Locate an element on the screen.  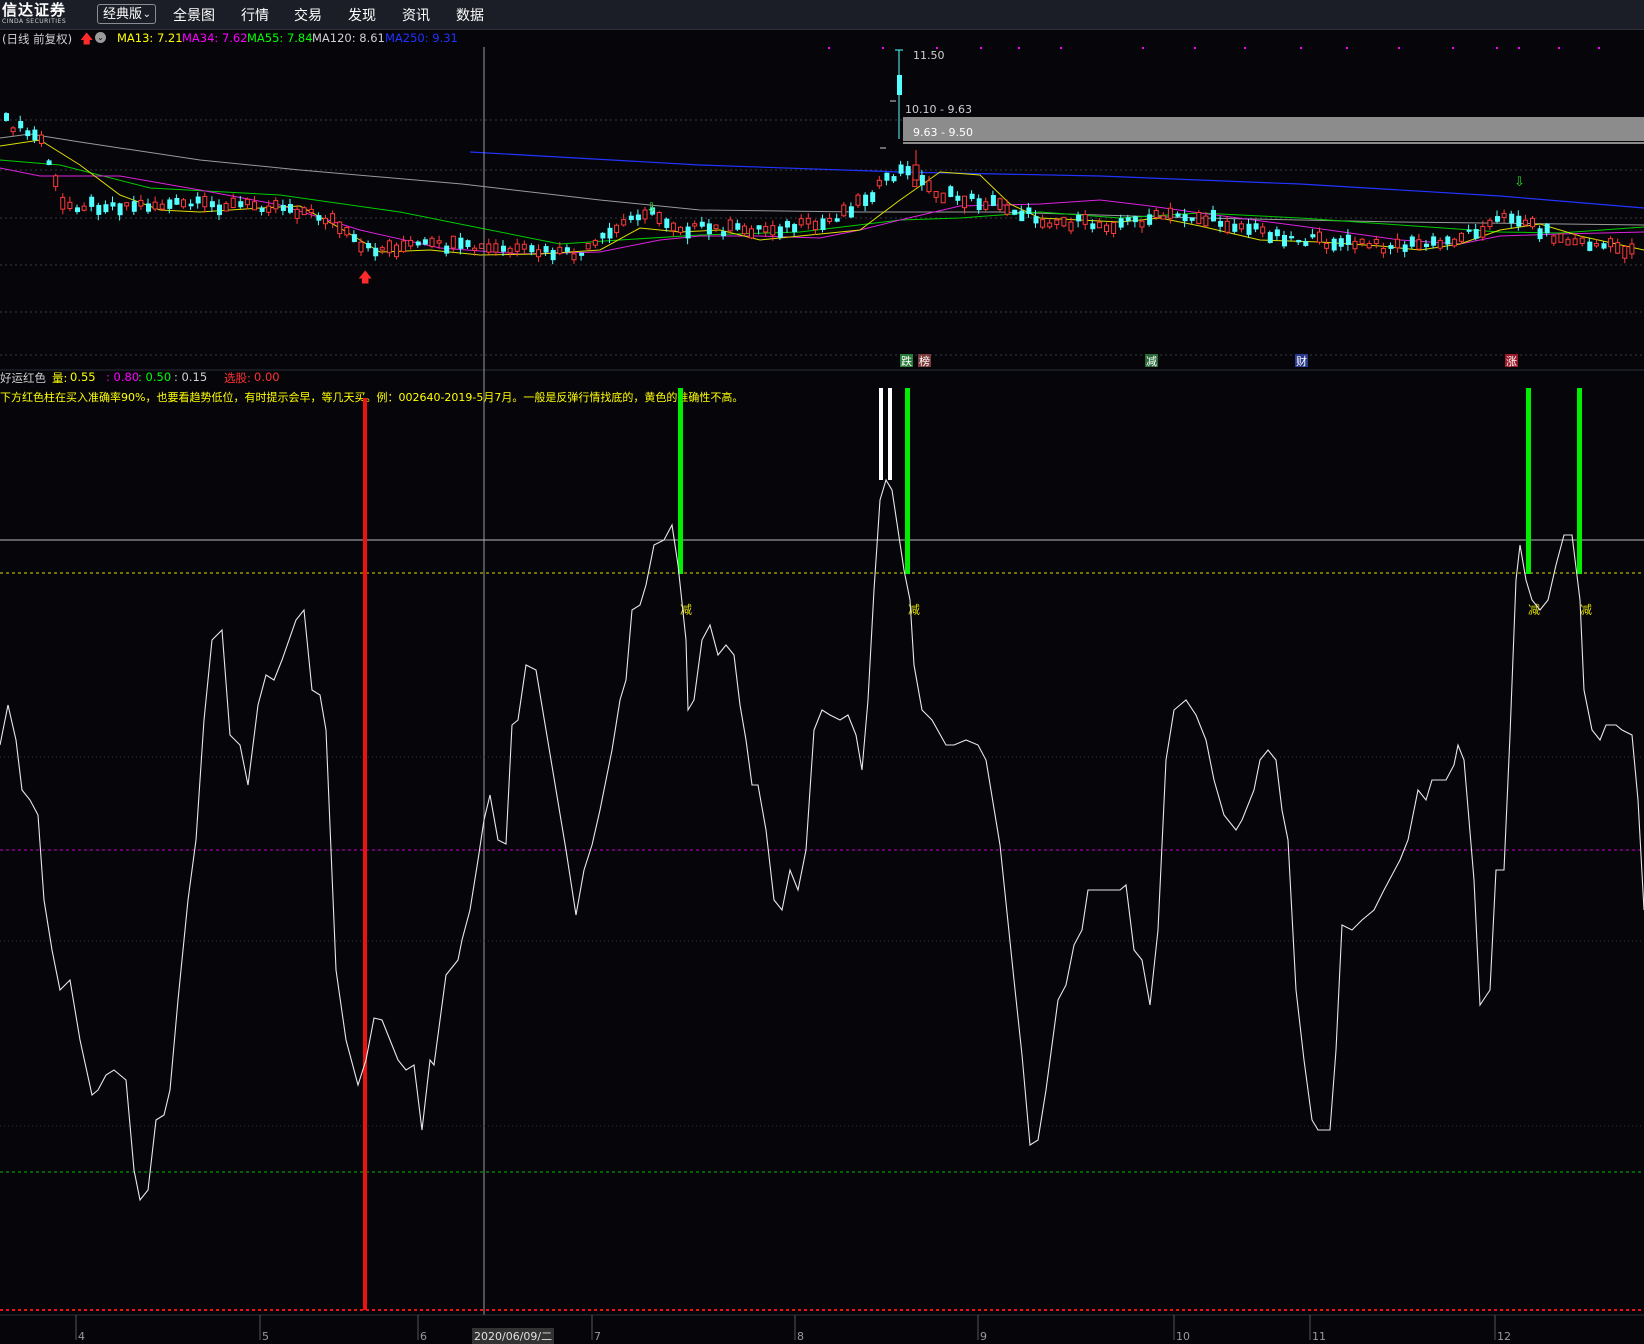
menu-panorama: 全景图 is located at coordinates (194, 15).